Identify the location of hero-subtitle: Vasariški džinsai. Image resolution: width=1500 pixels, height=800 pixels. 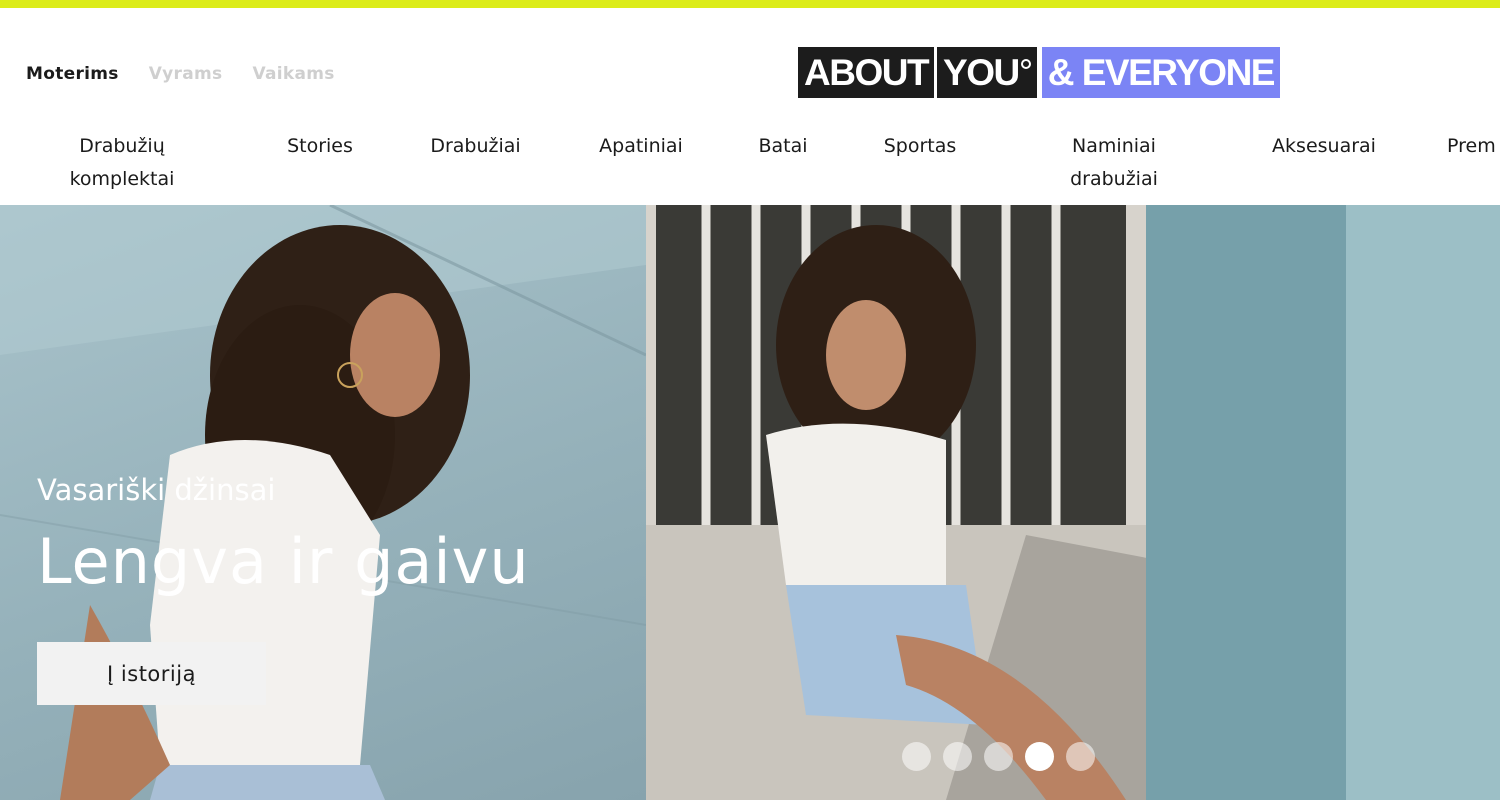
(156, 490).